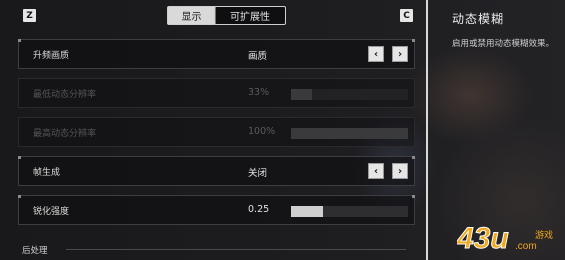 The width and height of the screenshot is (565, 260). I want to click on setting-label: 帧生成, so click(47, 173).